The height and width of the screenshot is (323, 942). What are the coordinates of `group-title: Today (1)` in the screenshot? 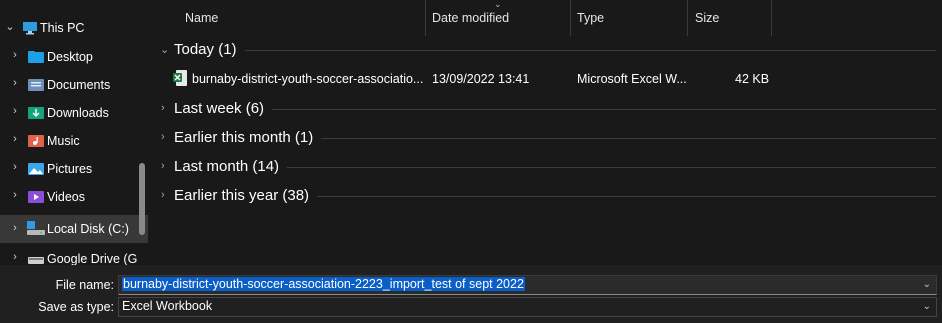 It's located at (209, 49).